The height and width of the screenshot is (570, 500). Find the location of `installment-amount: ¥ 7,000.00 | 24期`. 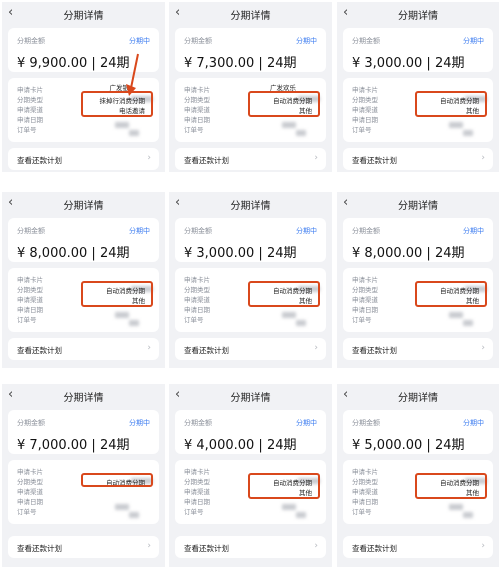

installment-amount: ¥ 7,000.00 | 24期 is located at coordinates (73, 443).